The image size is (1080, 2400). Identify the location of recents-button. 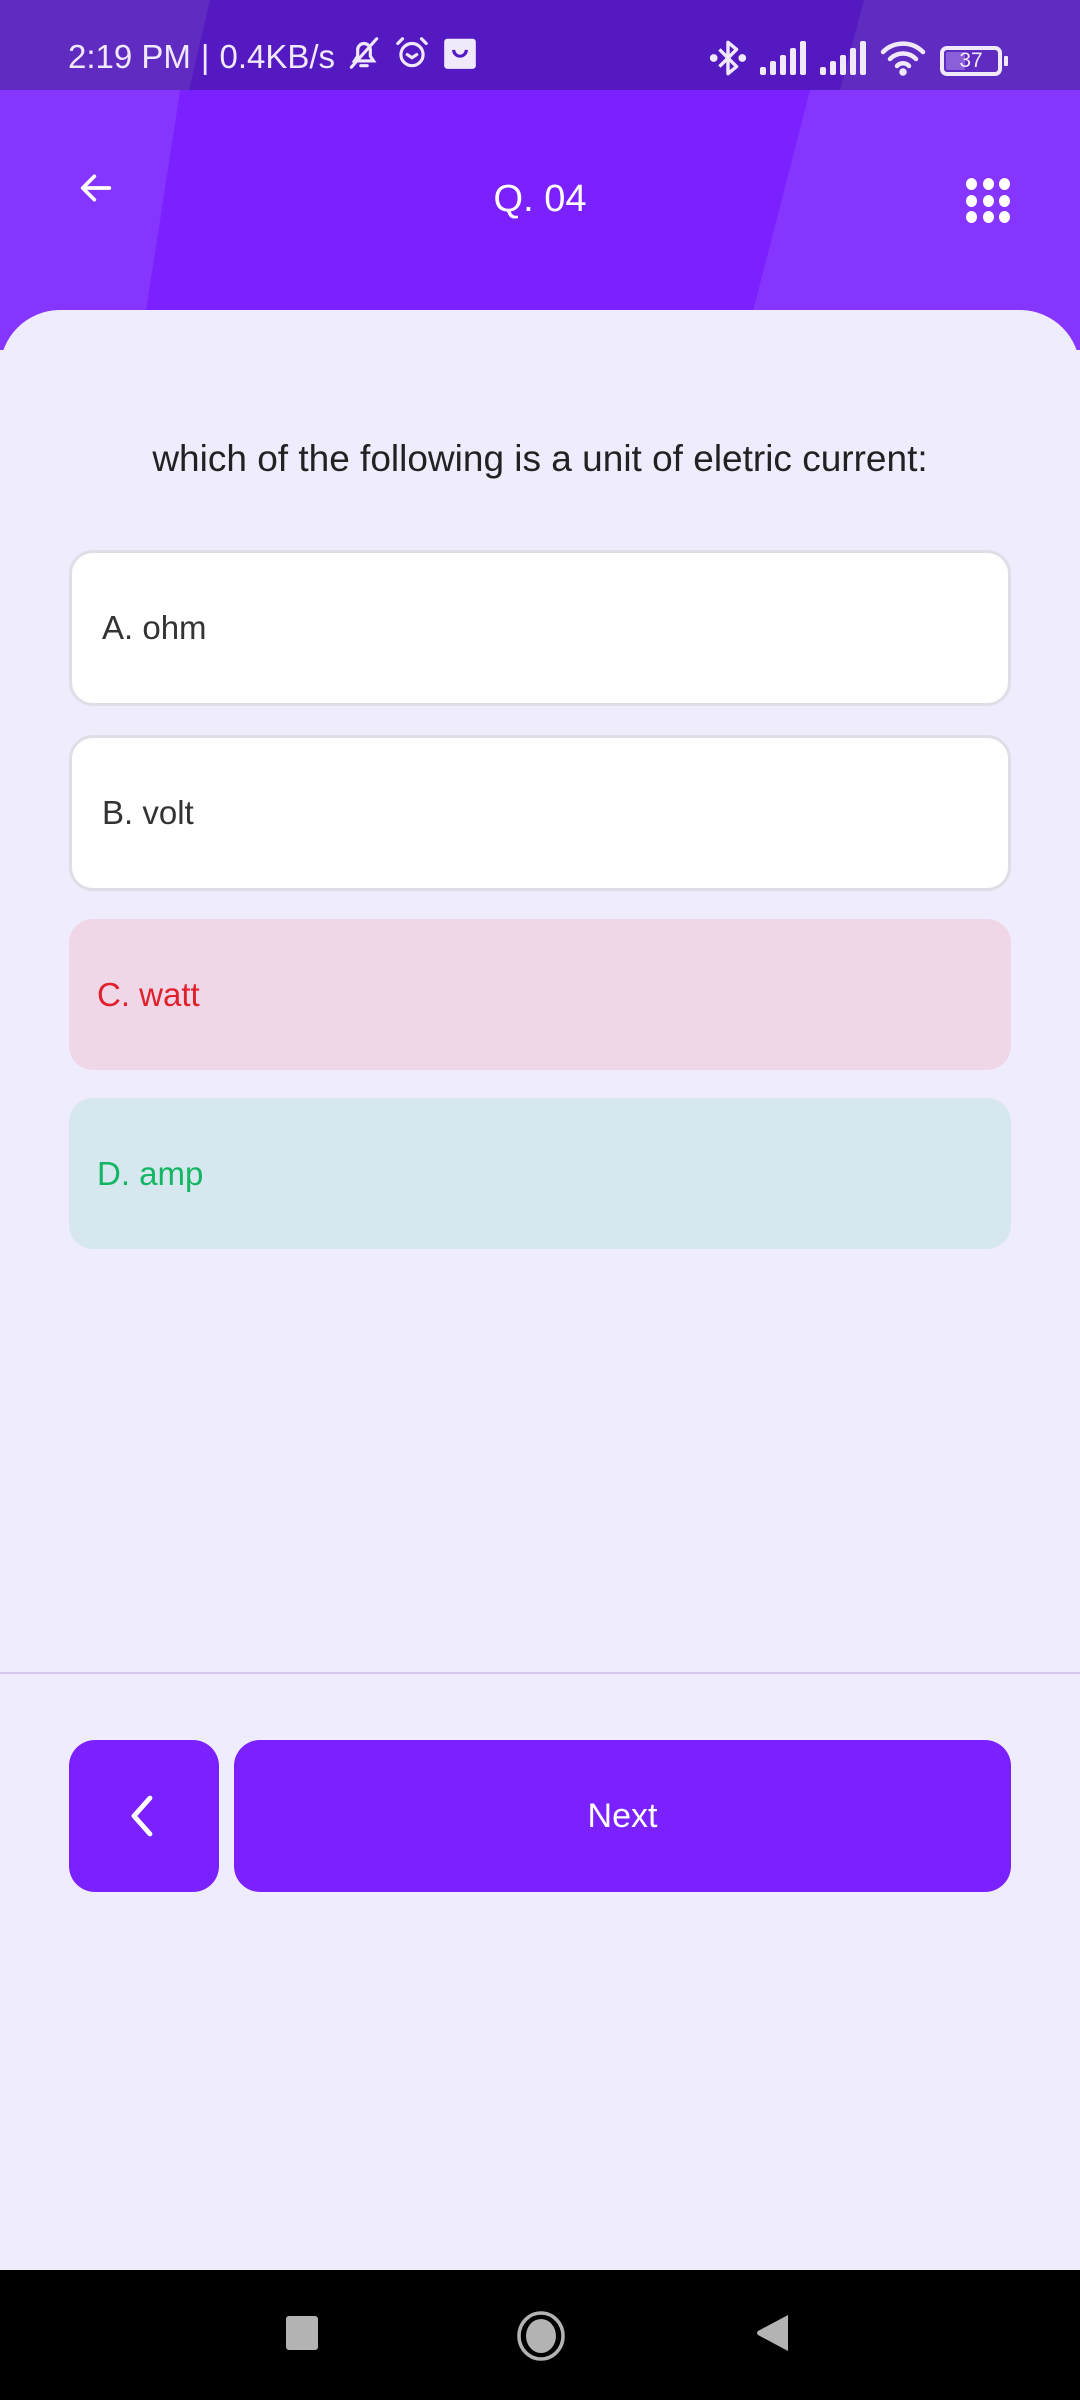
(302, 2333).